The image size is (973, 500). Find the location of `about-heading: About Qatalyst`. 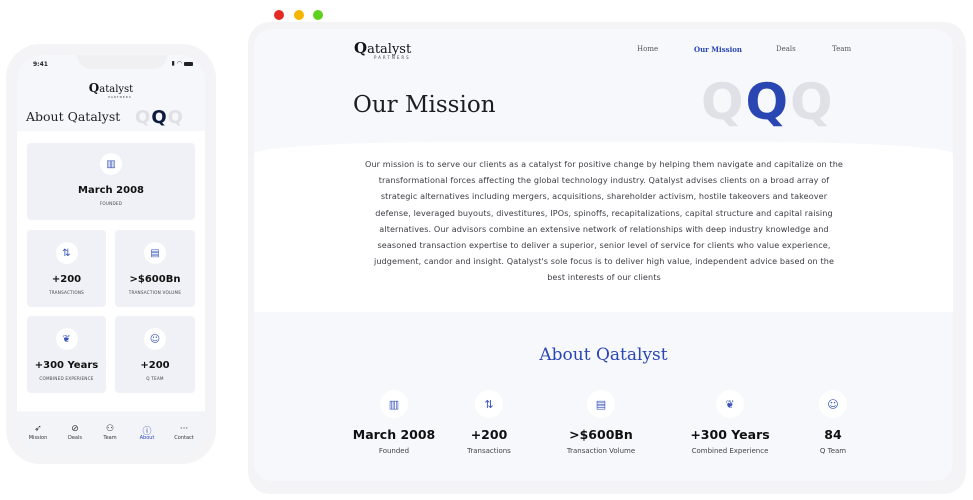

about-heading: About Qatalyst is located at coordinates (603, 355).